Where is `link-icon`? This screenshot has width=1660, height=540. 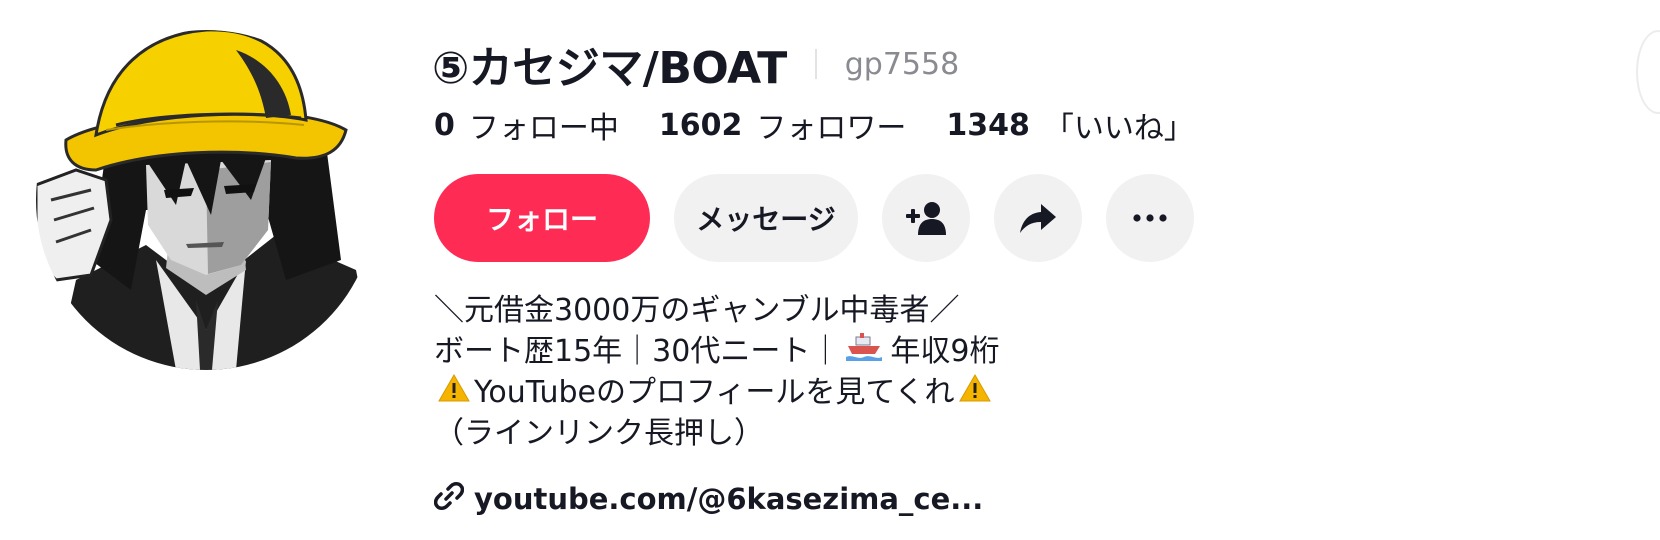 link-icon is located at coordinates (449, 499).